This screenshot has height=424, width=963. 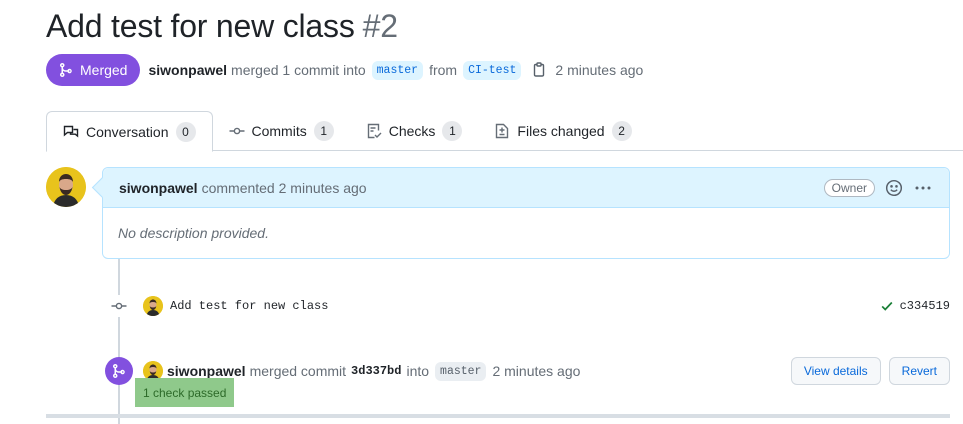 What do you see at coordinates (200, 26) in the screenshot?
I see `pr-title-text: Add test for new class` at bounding box center [200, 26].